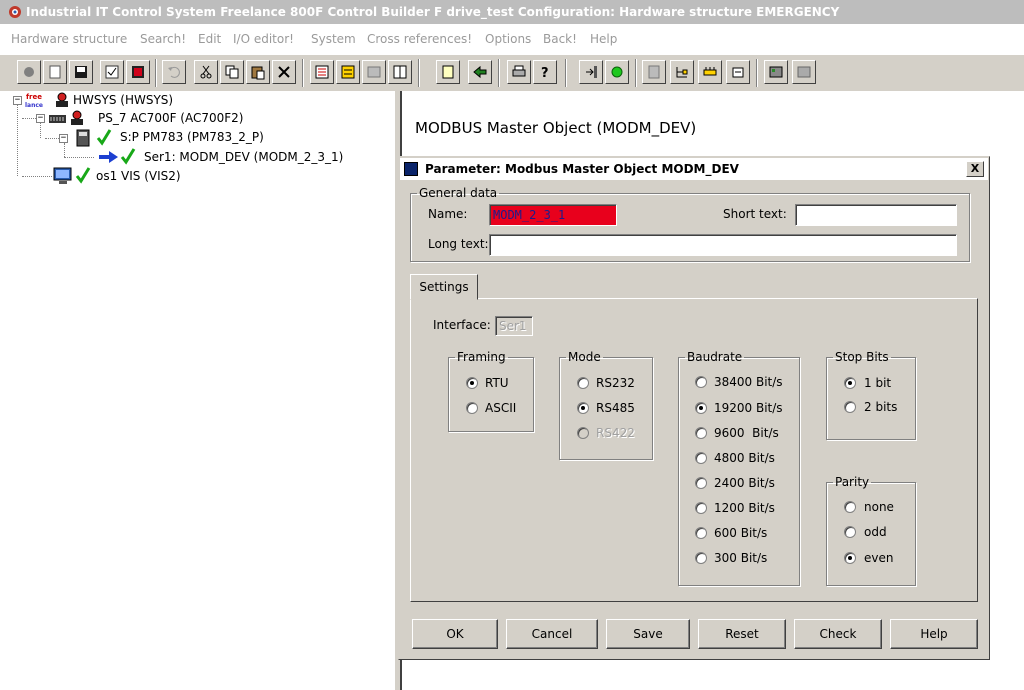  What do you see at coordinates (701, 558) in the screenshot?
I see `baud-300-radio` at bounding box center [701, 558].